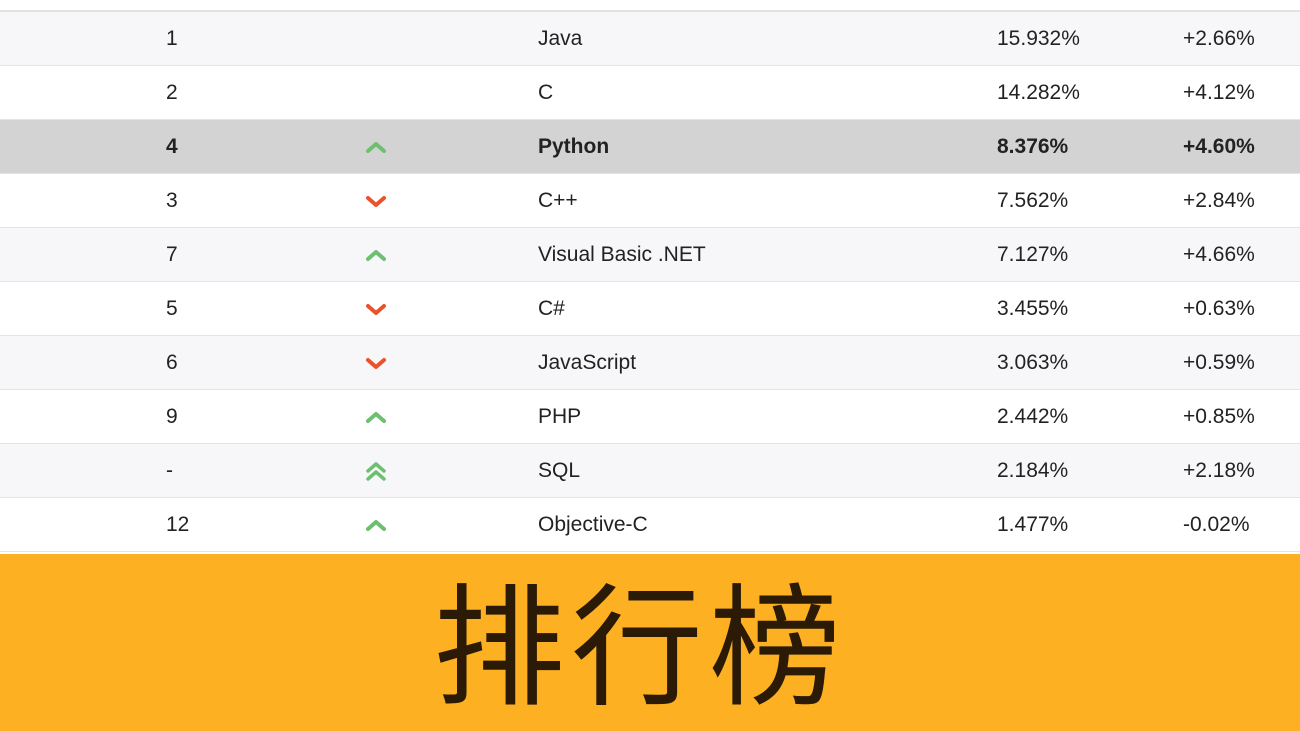 Image resolution: width=1300 pixels, height=731 pixels. Describe the element at coordinates (1038, 38) in the screenshot. I see `rating-cell: 15.932%` at that location.